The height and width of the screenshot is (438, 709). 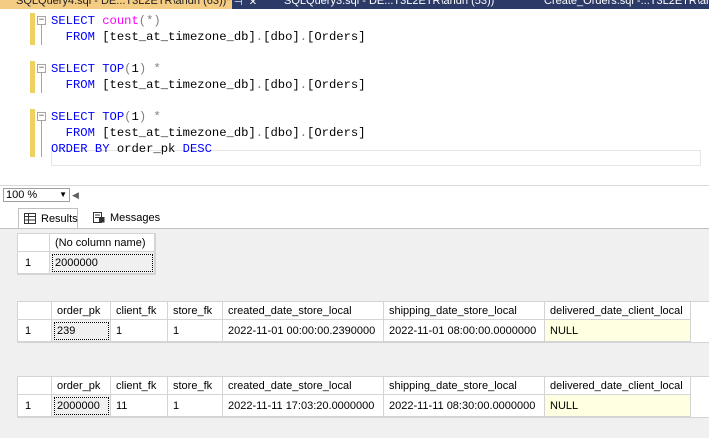 I want to click on scroll-left-icon: ◀, so click(x=78, y=195).